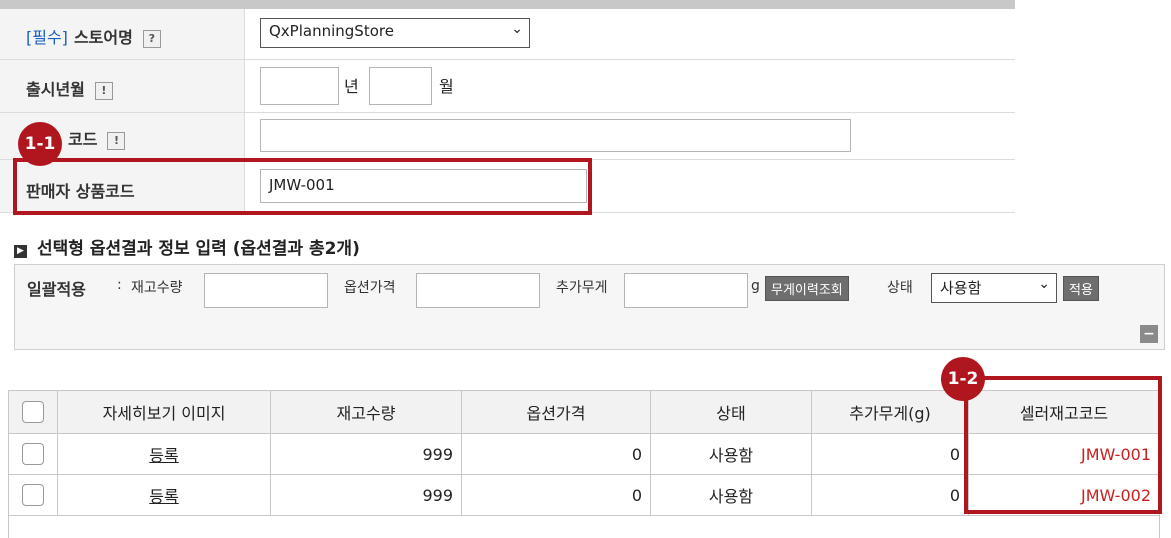 The image size is (1171, 538). Describe the element at coordinates (302, 186) in the screenshot. I see `highlight-box-seller-code` at that location.